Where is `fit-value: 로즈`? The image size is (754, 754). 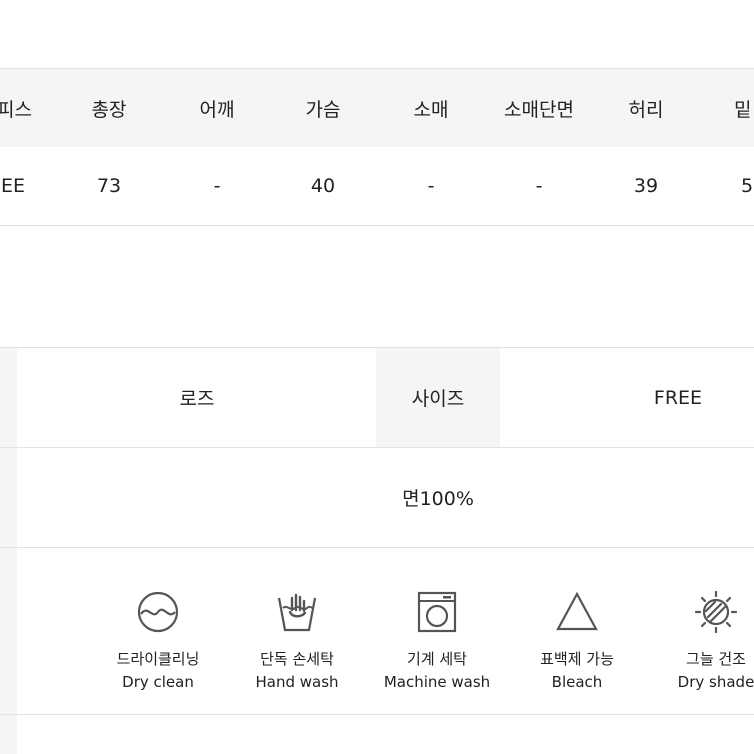
fit-value: 로즈 is located at coordinates (197, 399).